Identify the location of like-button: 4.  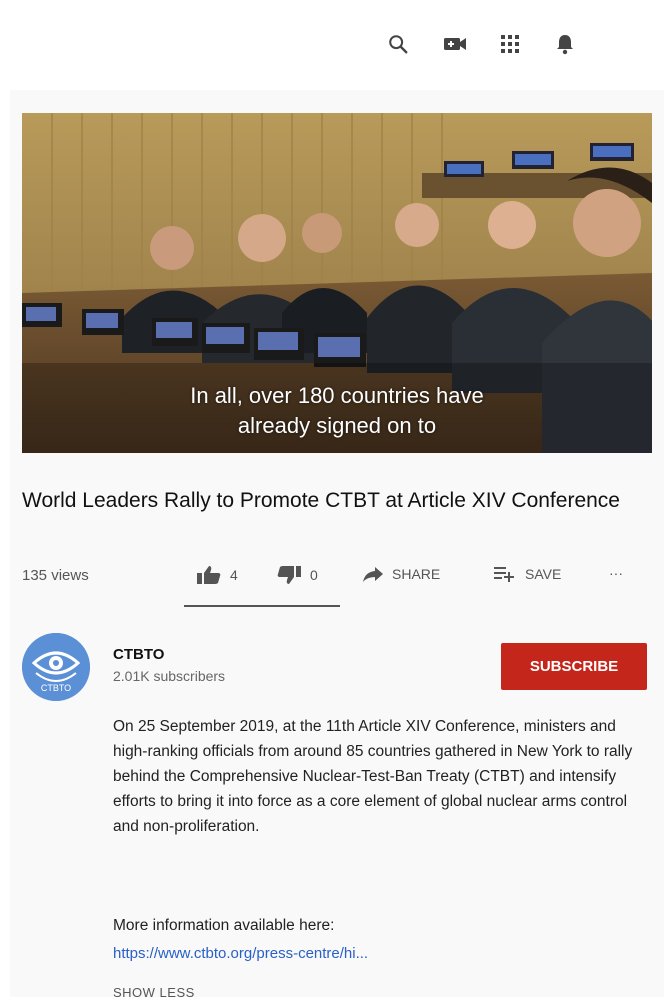
(217, 575).